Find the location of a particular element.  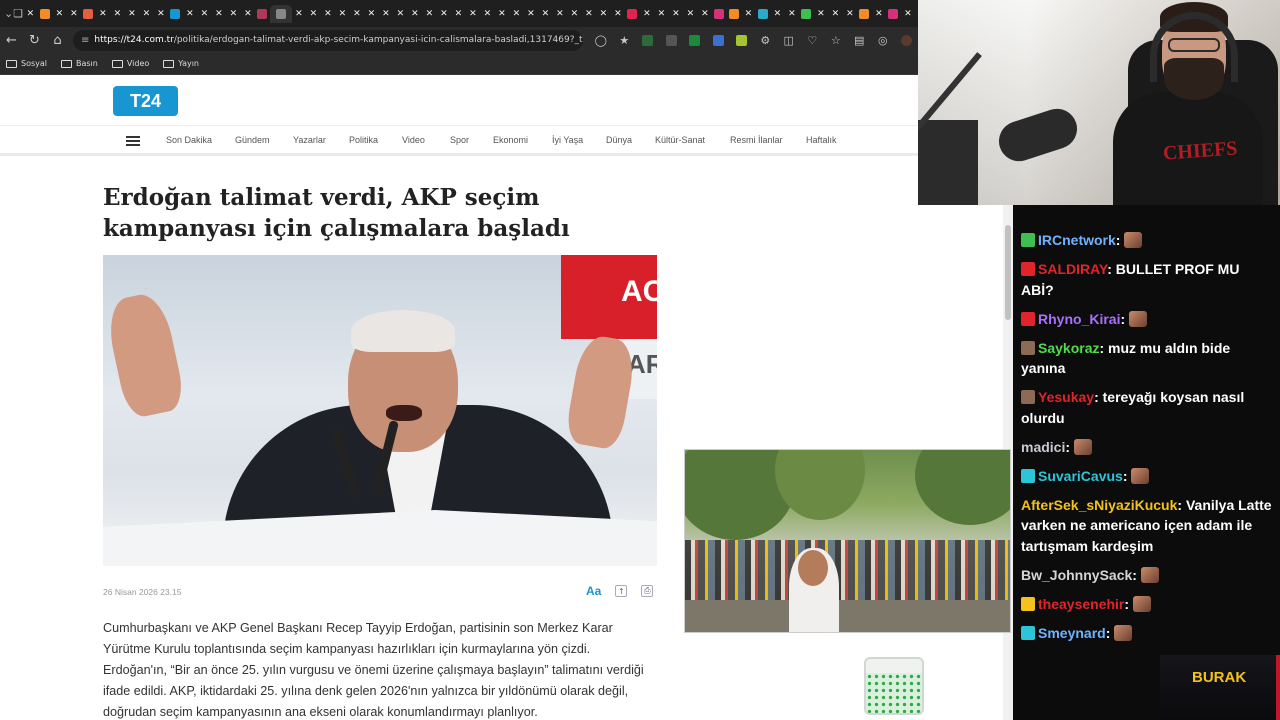

nav-kultur-sanat: Kültür-Sanat is located at coordinates (680, 140).